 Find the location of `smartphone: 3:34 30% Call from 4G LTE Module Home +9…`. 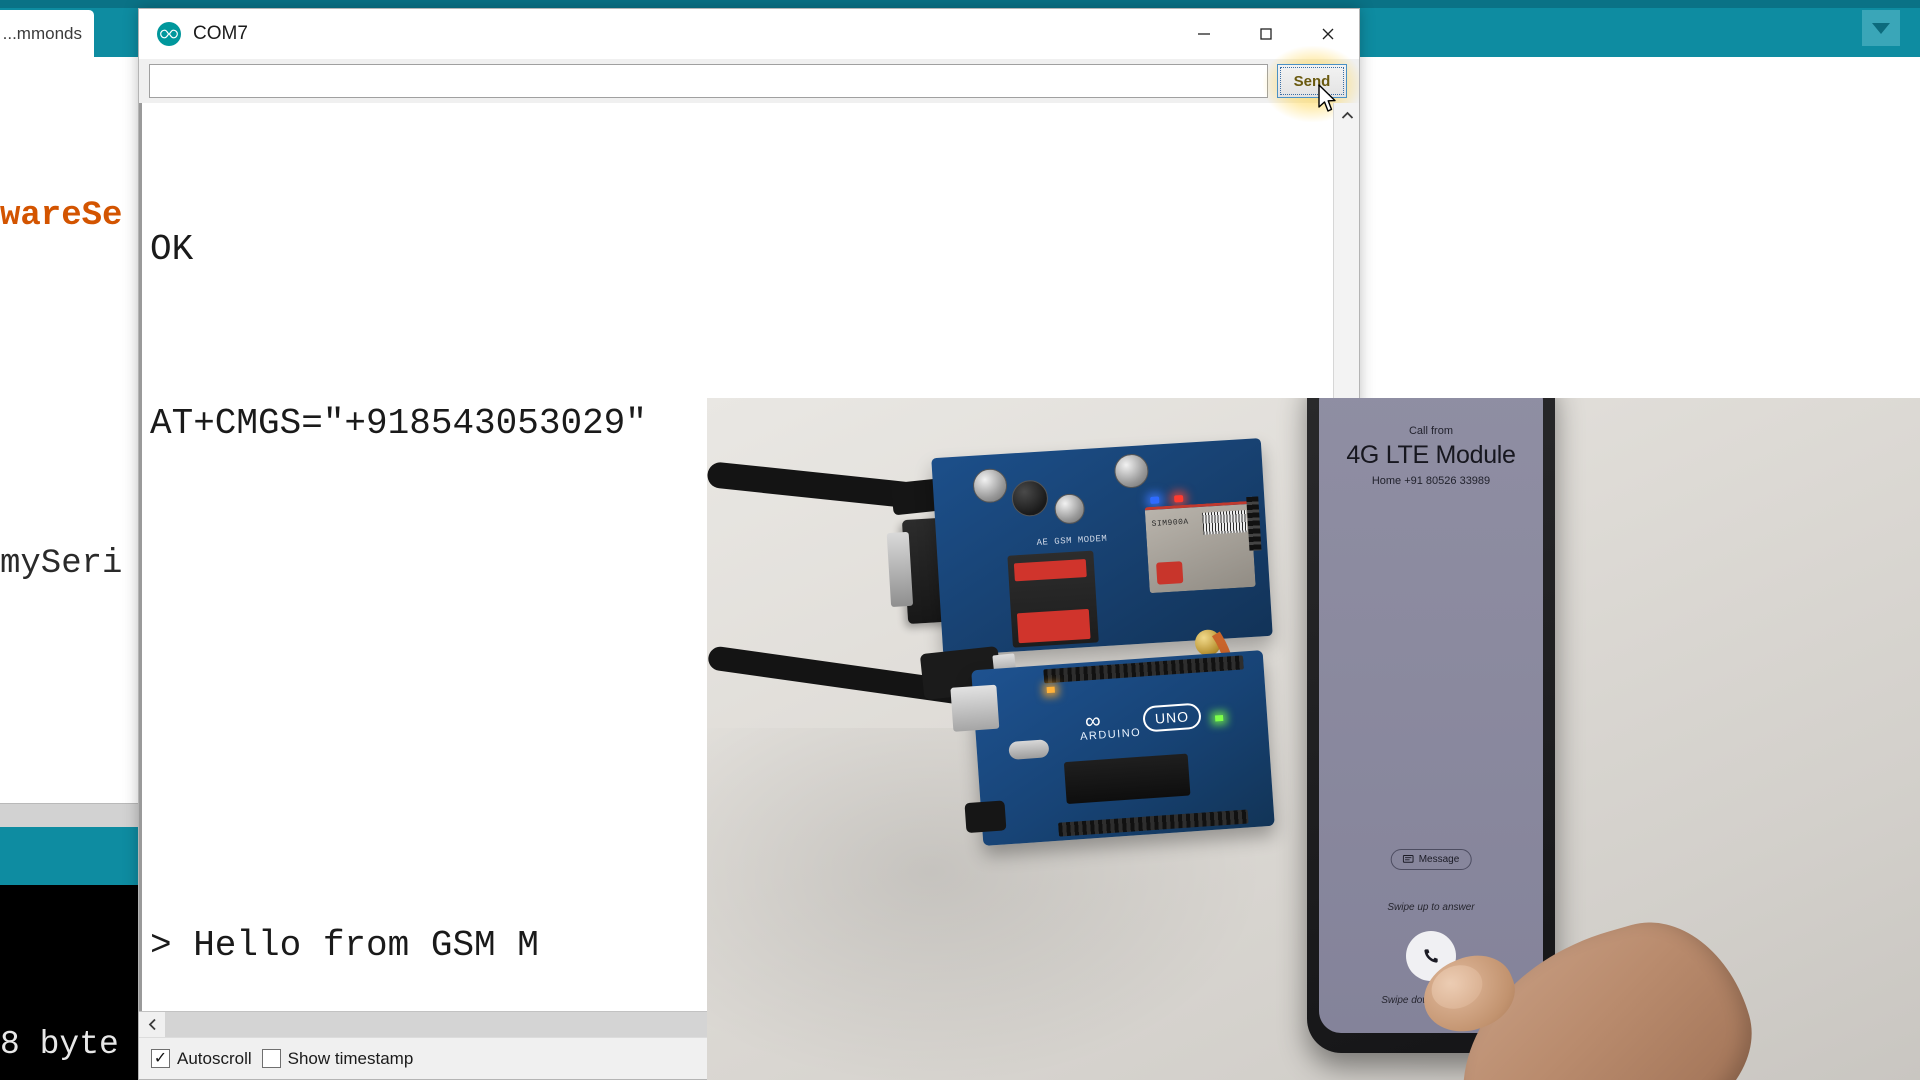

smartphone: 3:34 30% Call from 4G LTE Module Home +9… is located at coordinates (1431, 725).